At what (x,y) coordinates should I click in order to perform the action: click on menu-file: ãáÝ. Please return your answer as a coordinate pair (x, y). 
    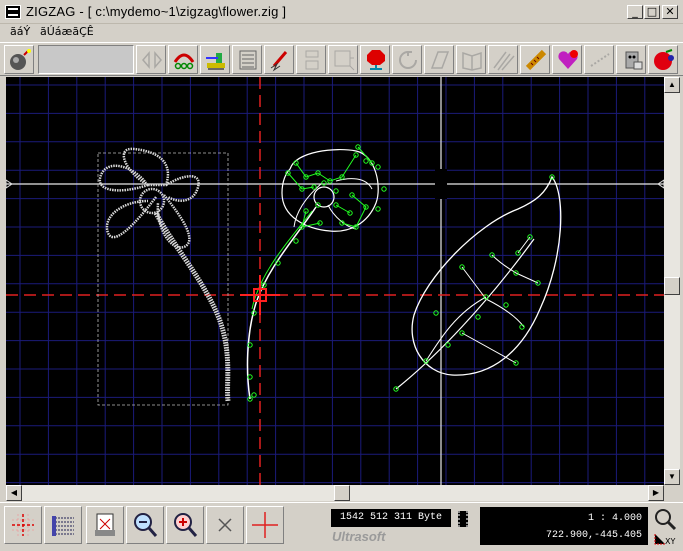
    Looking at the image, I should click on (20, 31).